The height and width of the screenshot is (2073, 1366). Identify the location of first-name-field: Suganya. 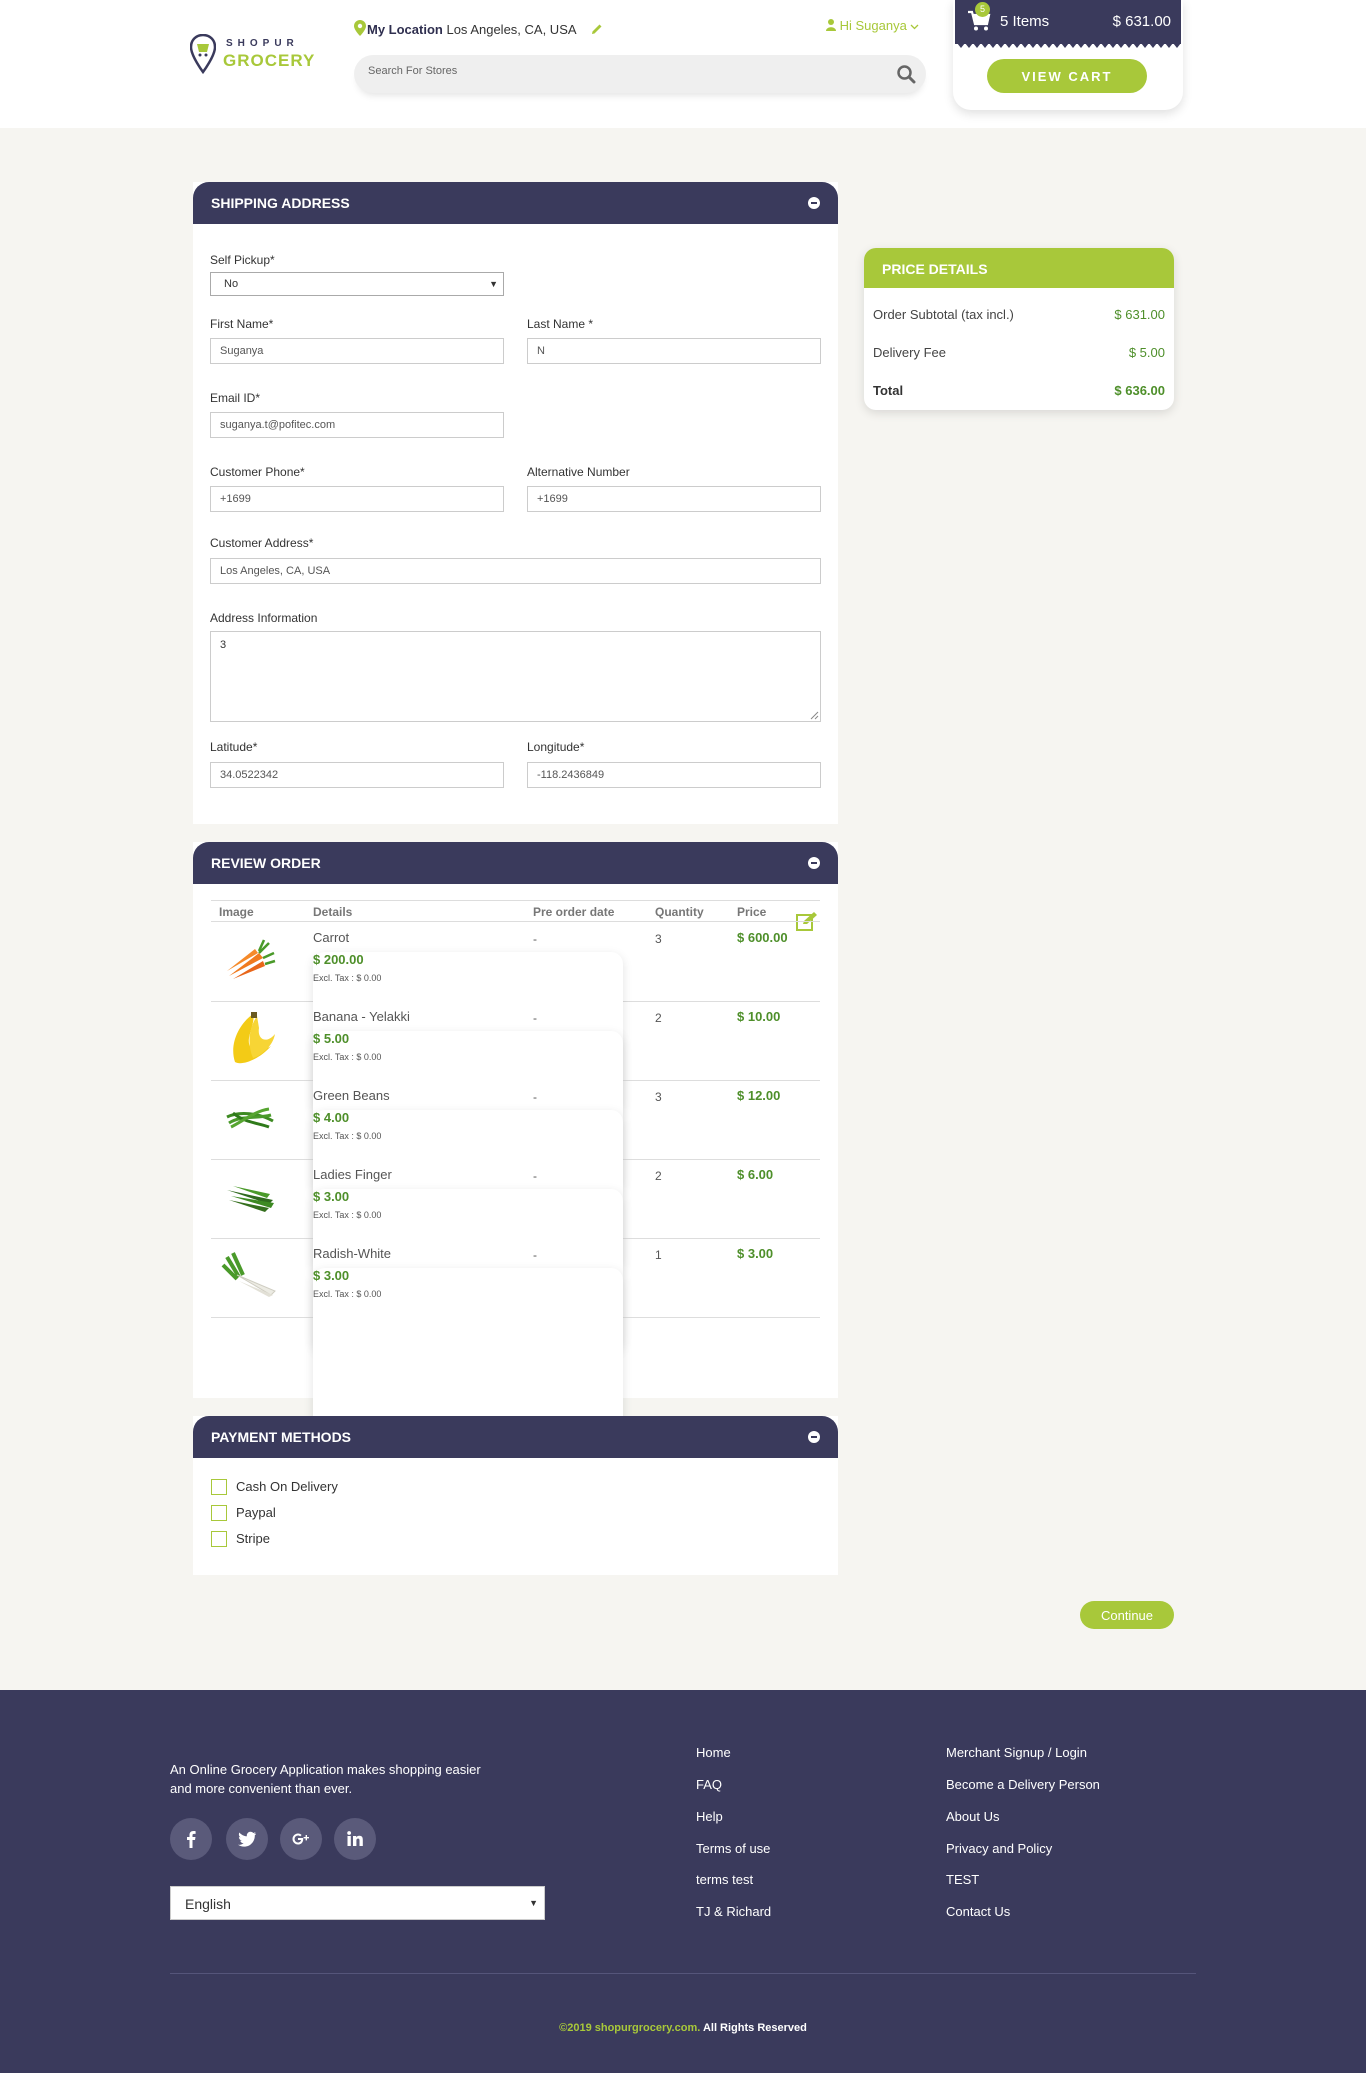
(357, 351).